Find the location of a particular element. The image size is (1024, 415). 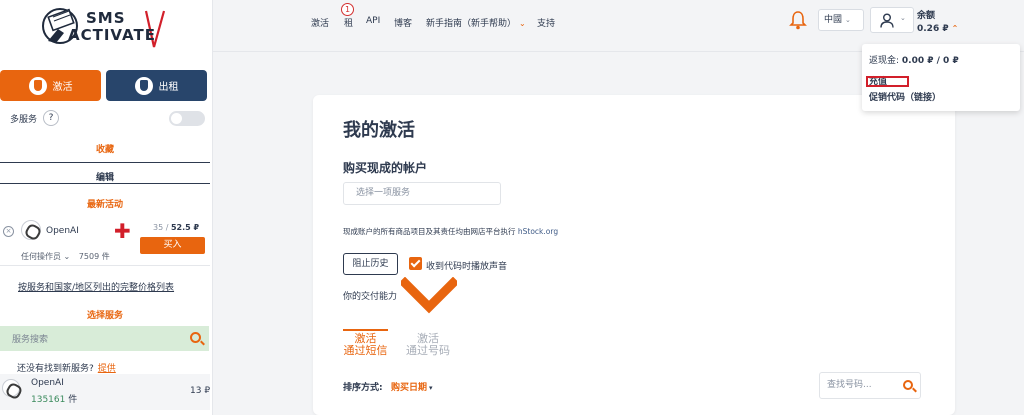

promotions-heading: 最新活动 is located at coordinates (104, 205).